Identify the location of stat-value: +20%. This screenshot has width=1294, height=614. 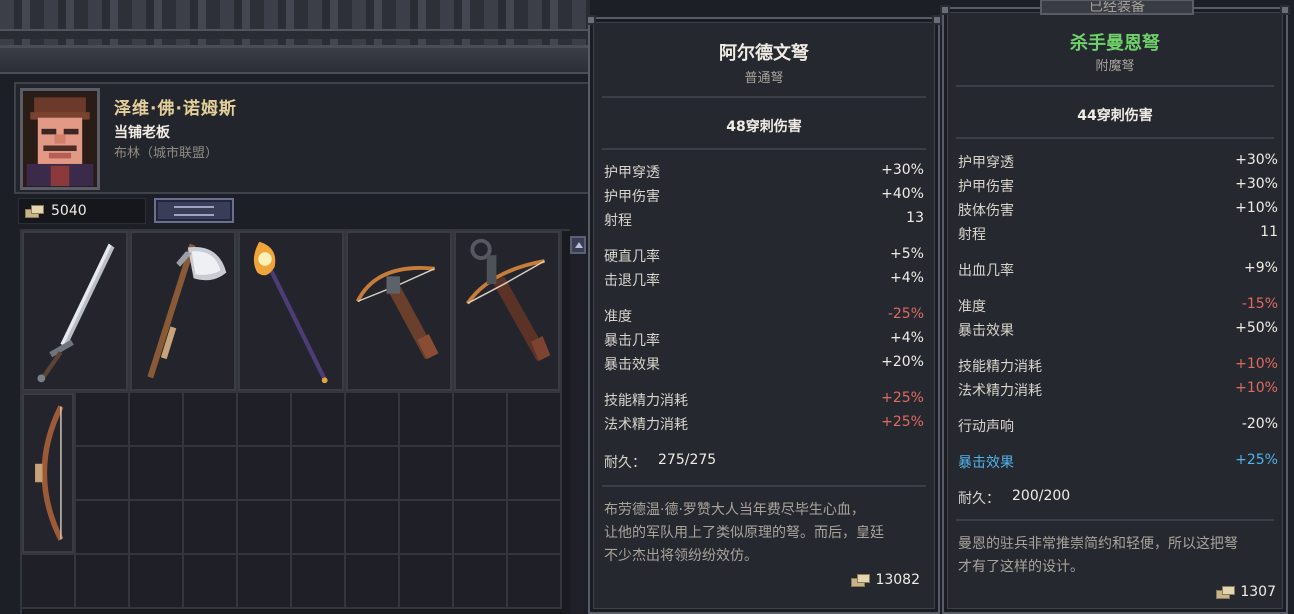
(902, 362).